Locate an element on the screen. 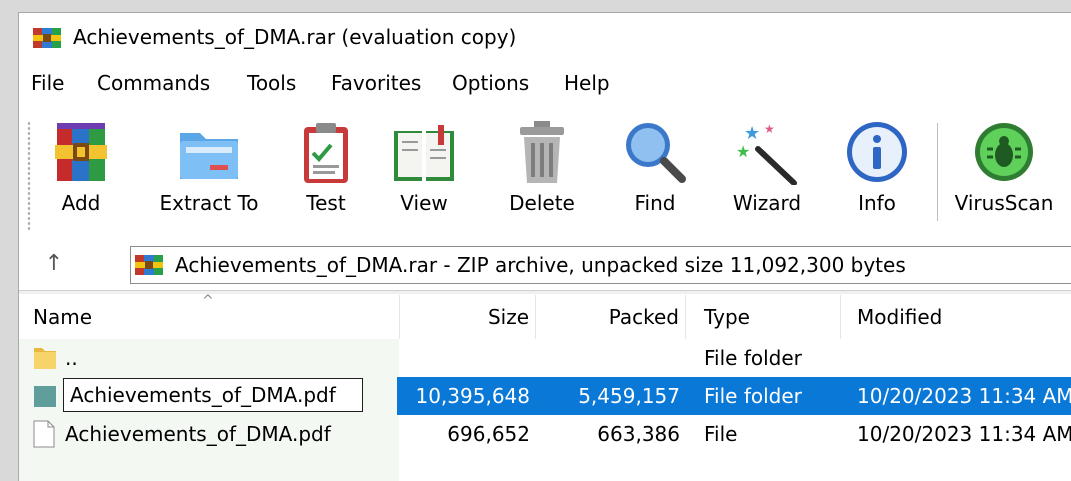 This screenshot has width=1071, height=481. info-label: Info is located at coordinates (877, 203).